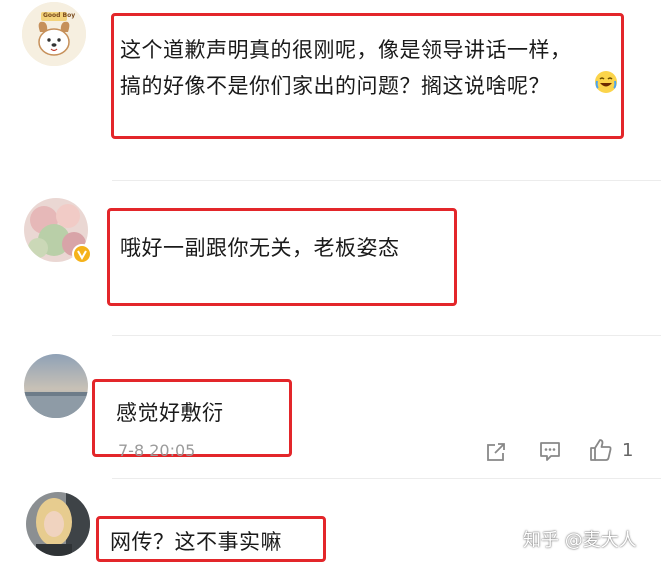 Image resolution: width=661 pixels, height=564 pixels. I want to click on comment-text-line: 感觉好敷衍, so click(170, 413).